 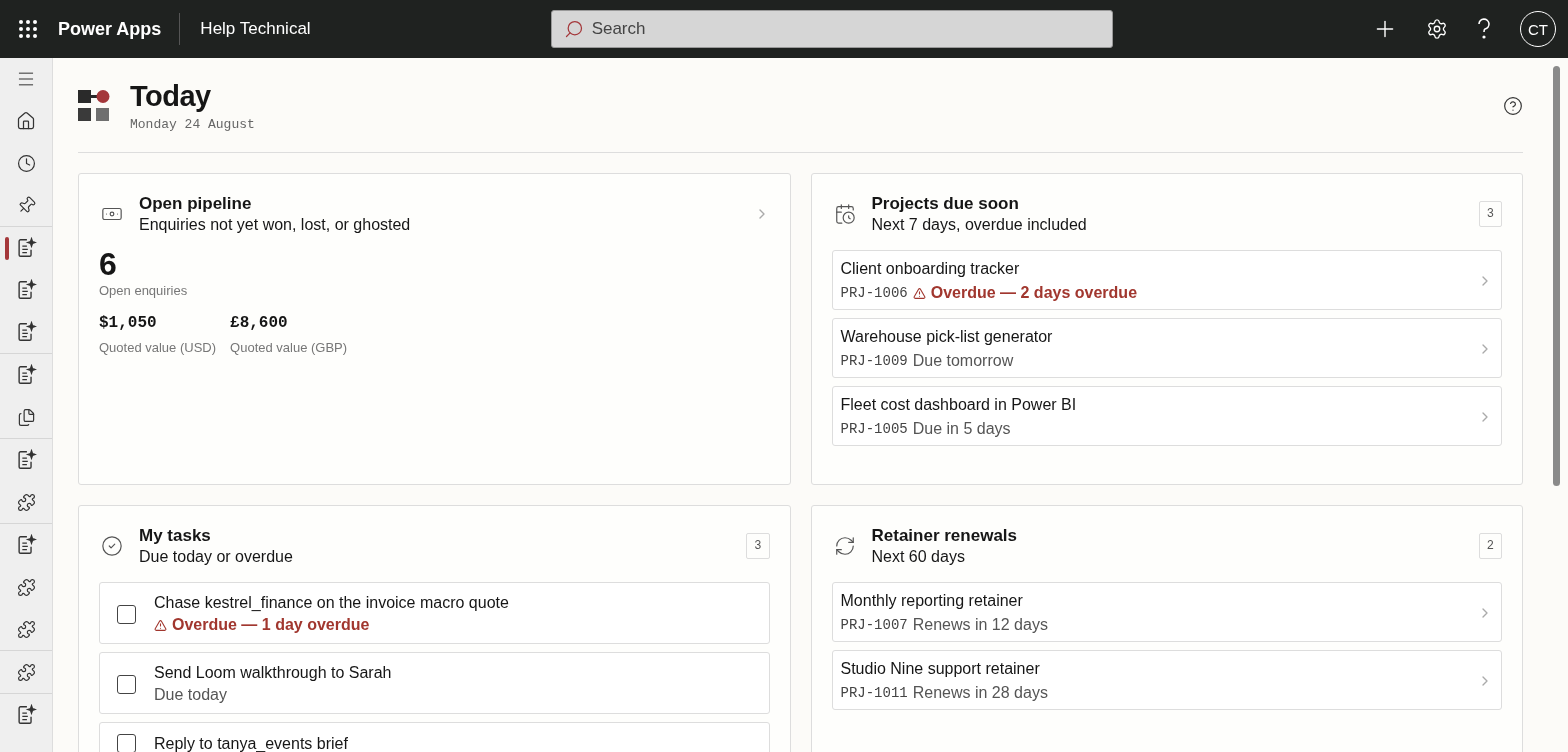 What do you see at coordinates (7, 248) in the screenshot?
I see `selection-indicator` at bounding box center [7, 248].